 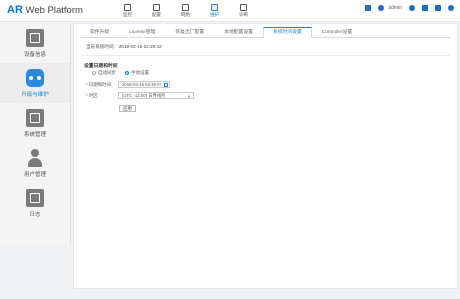 What do you see at coordinates (287, 32) in the screenshot?
I see `tab-system-time: 系统时间设置` at bounding box center [287, 32].